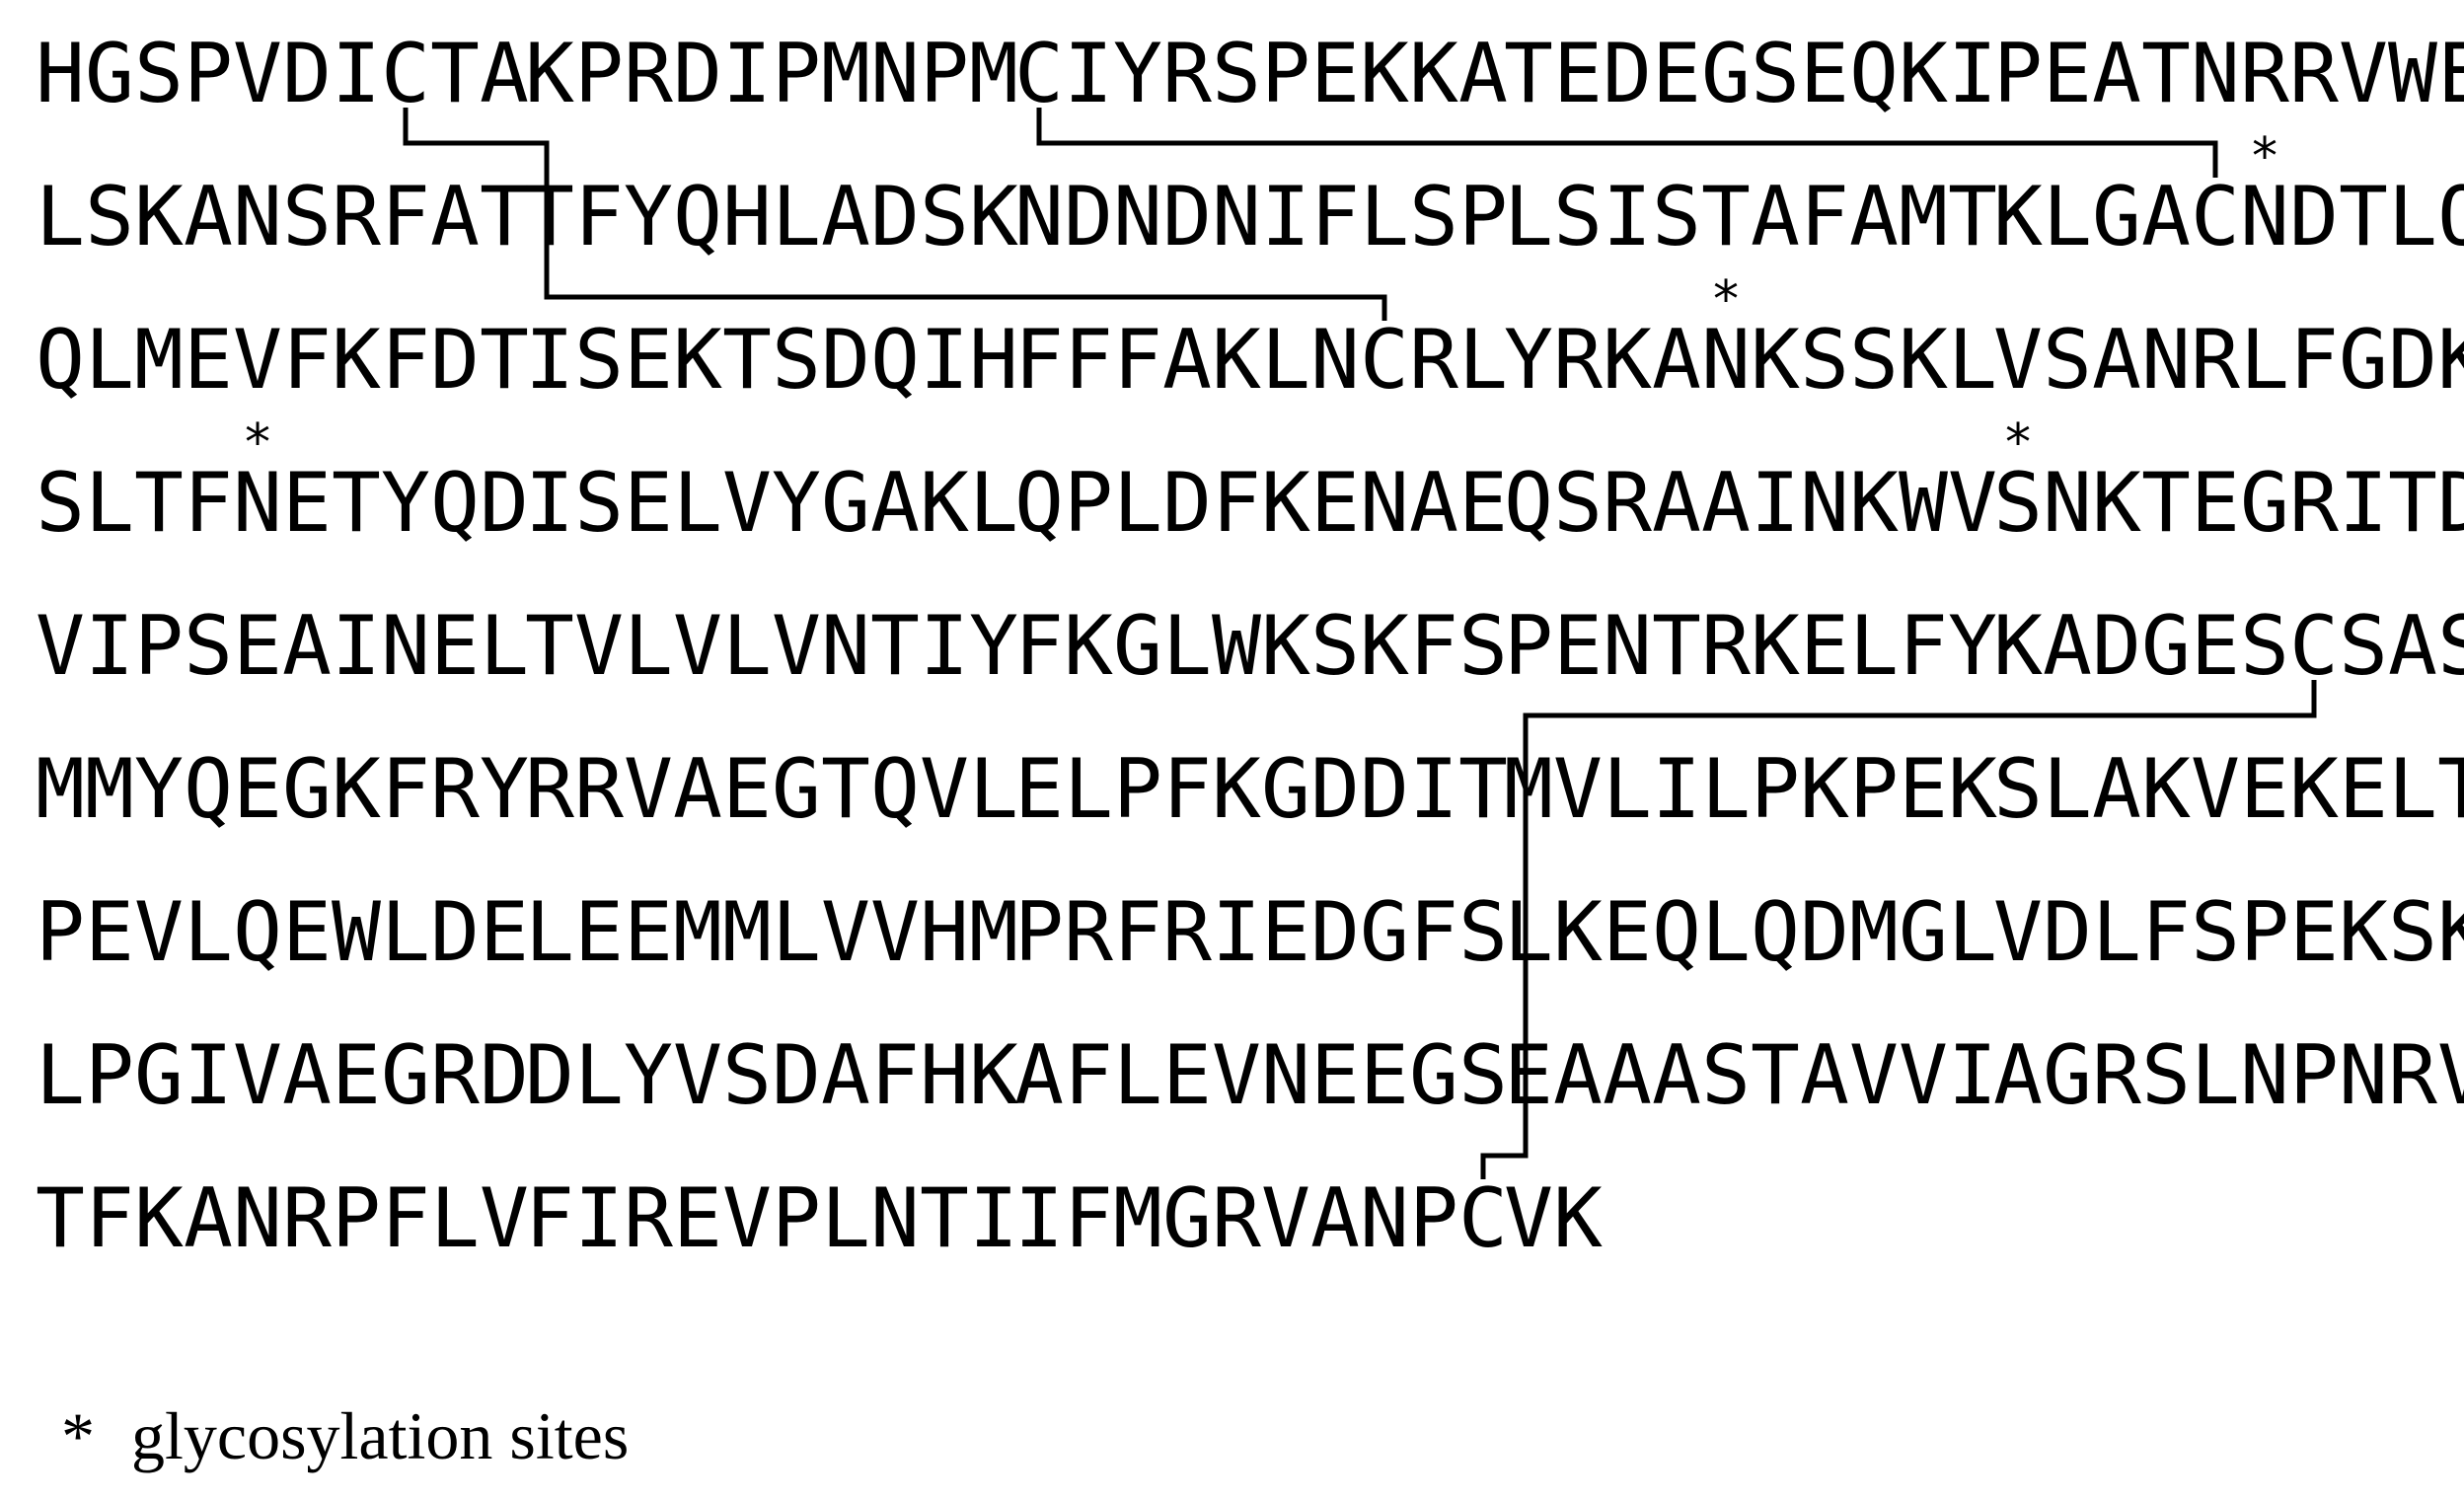 The image size is (2464, 1501). Describe the element at coordinates (1751, 1075) in the screenshot. I see `sequence-block: EAAASTAVVI` at that location.